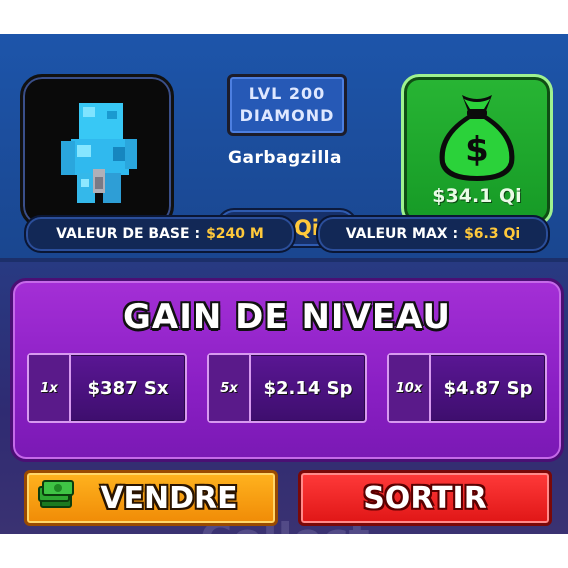  I want to click on exit-button-label: SORTIR, so click(425, 498).